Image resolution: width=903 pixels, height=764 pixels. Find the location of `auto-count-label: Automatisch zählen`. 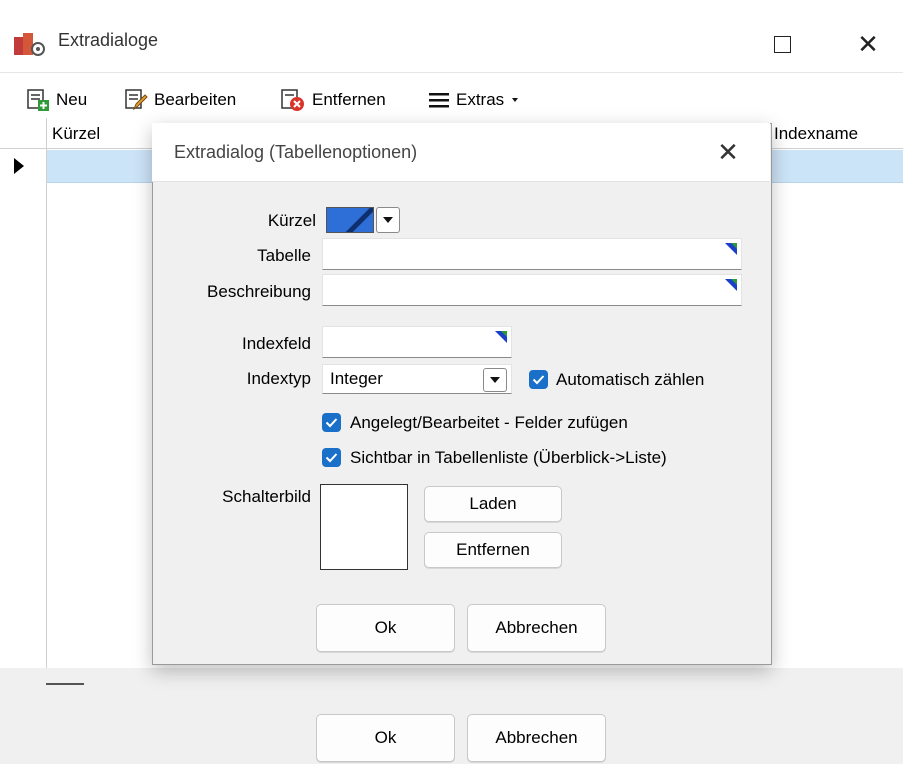

auto-count-label: Automatisch zählen is located at coordinates (630, 379).